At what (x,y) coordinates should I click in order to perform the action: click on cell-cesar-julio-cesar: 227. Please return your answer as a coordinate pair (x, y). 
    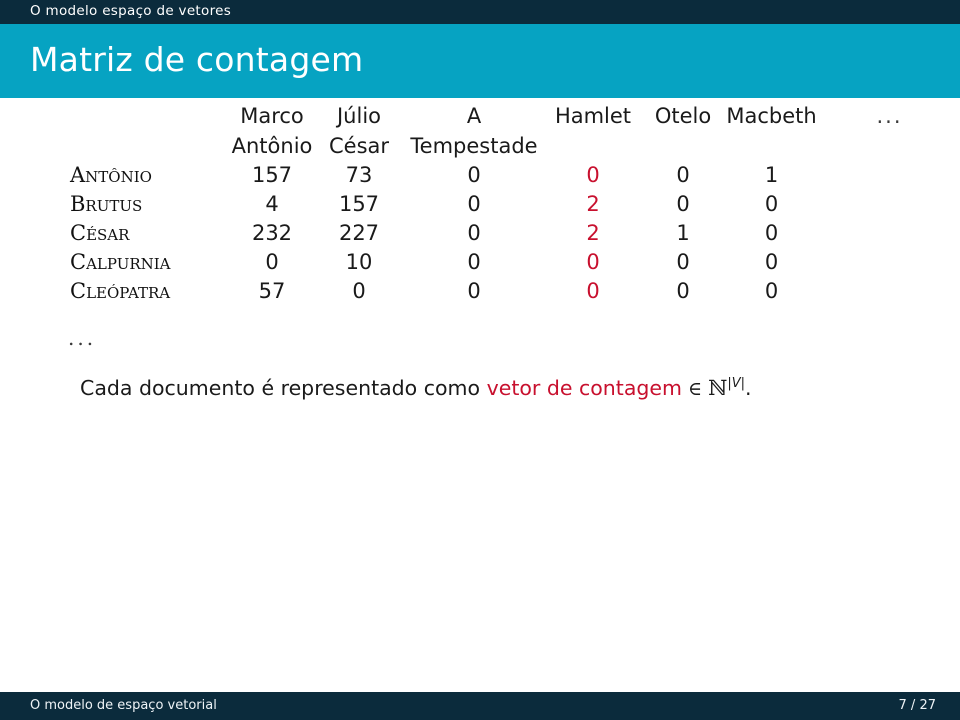
    Looking at the image, I should click on (359, 233).